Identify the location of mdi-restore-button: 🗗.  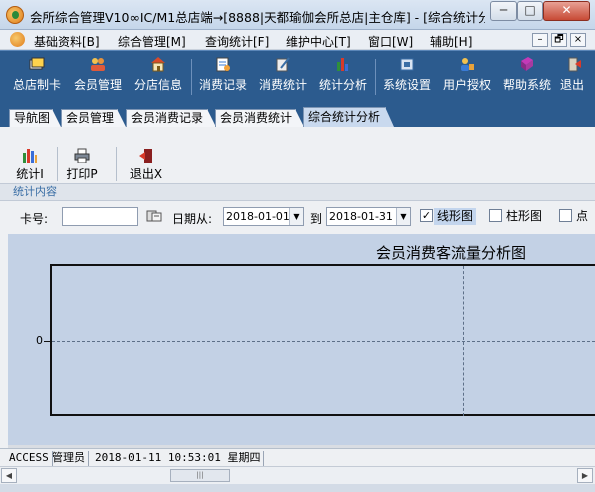
(559, 40).